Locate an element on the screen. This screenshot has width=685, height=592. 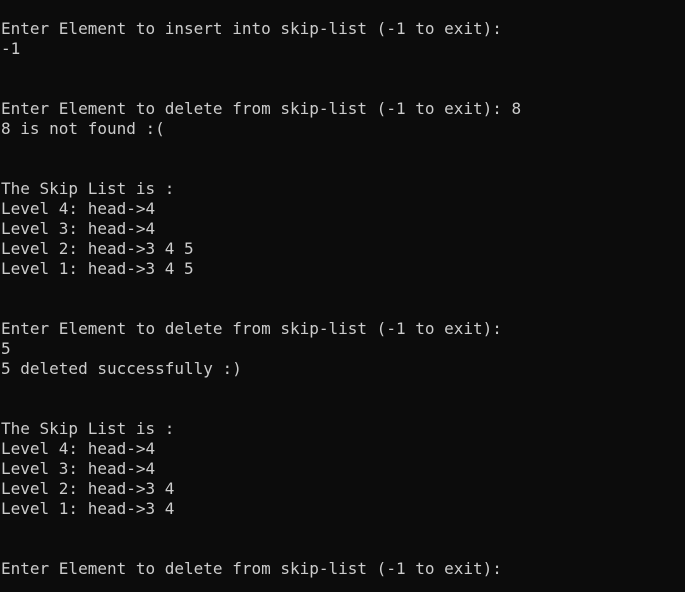
console-line: Level 2: head->3 4 5 is located at coordinates (97, 248).